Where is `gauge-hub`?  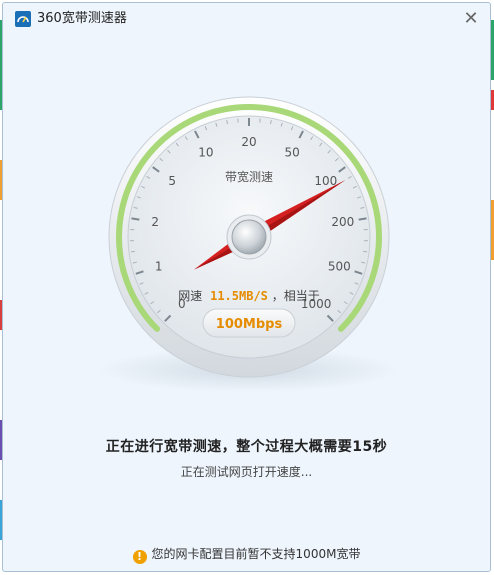 gauge-hub is located at coordinates (249, 237).